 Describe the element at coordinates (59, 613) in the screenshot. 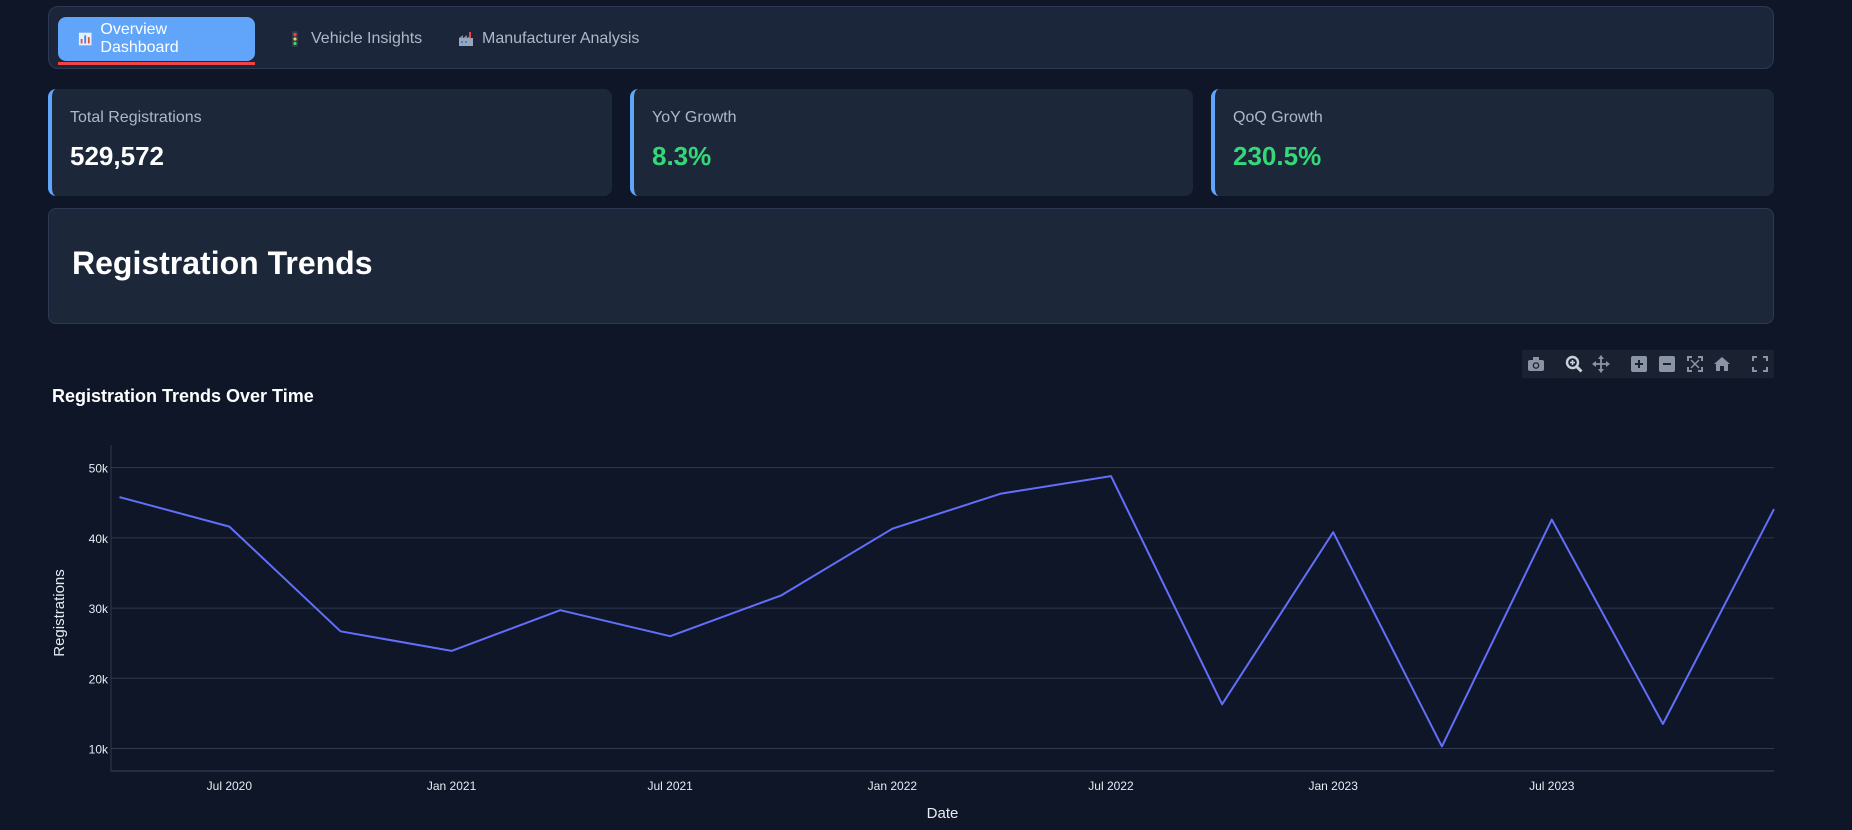

I see `y-axis-title: Registrations` at that location.